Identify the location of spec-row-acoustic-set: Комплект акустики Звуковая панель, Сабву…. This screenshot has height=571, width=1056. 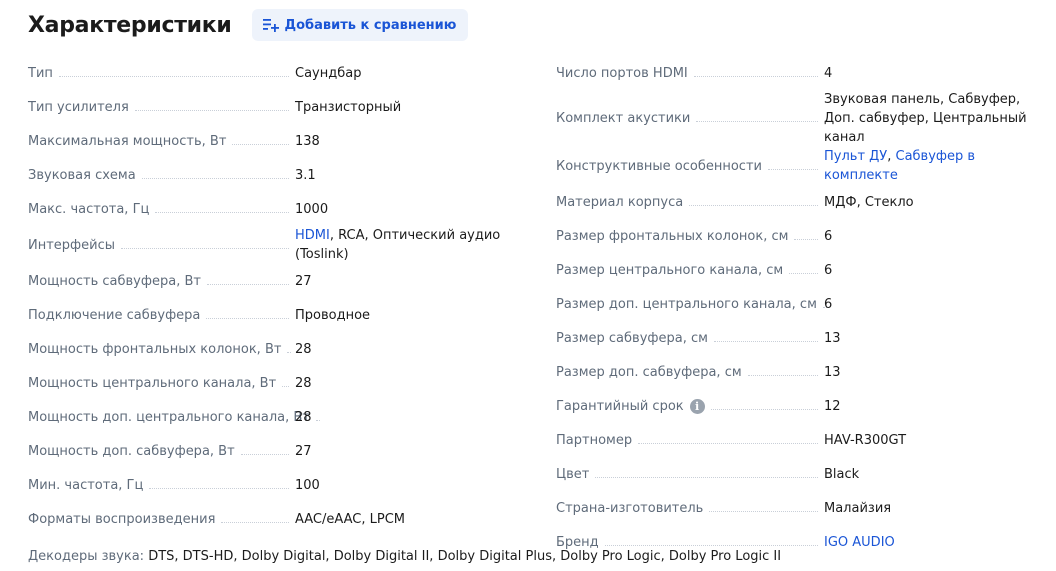
(801, 118).